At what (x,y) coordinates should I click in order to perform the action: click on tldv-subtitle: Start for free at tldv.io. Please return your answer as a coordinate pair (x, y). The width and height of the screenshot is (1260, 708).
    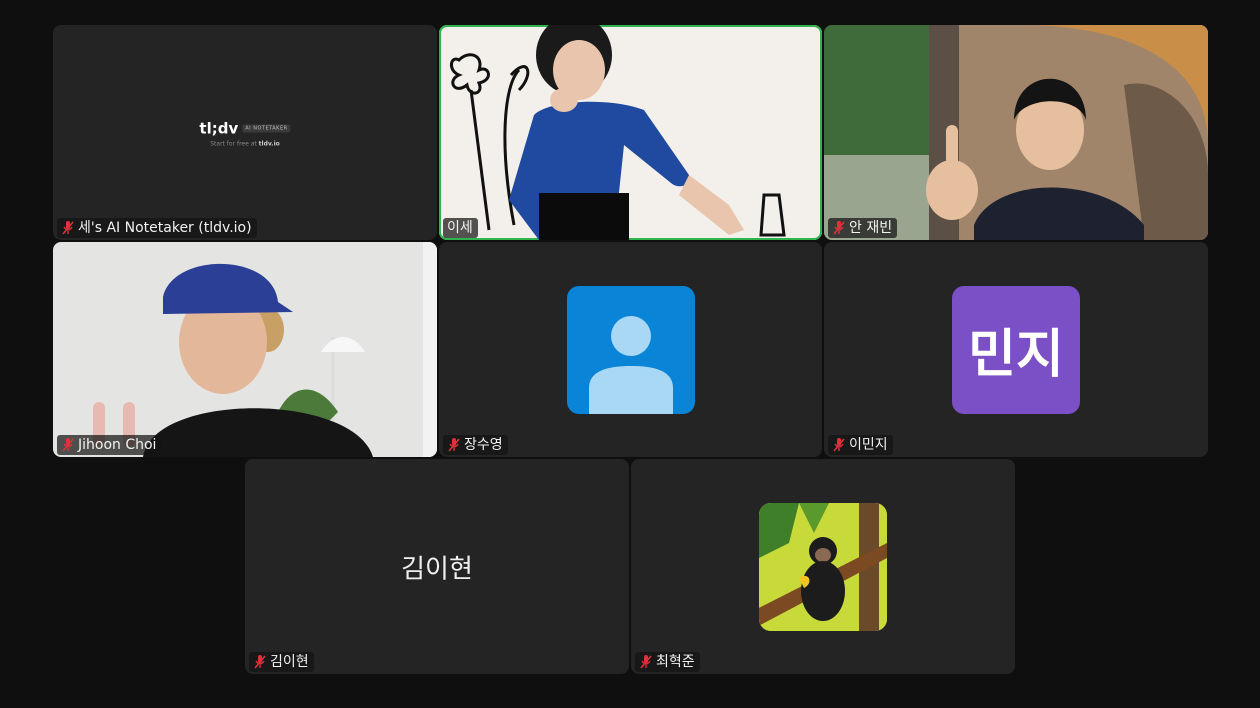
    Looking at the image, I should click on (245, 143).